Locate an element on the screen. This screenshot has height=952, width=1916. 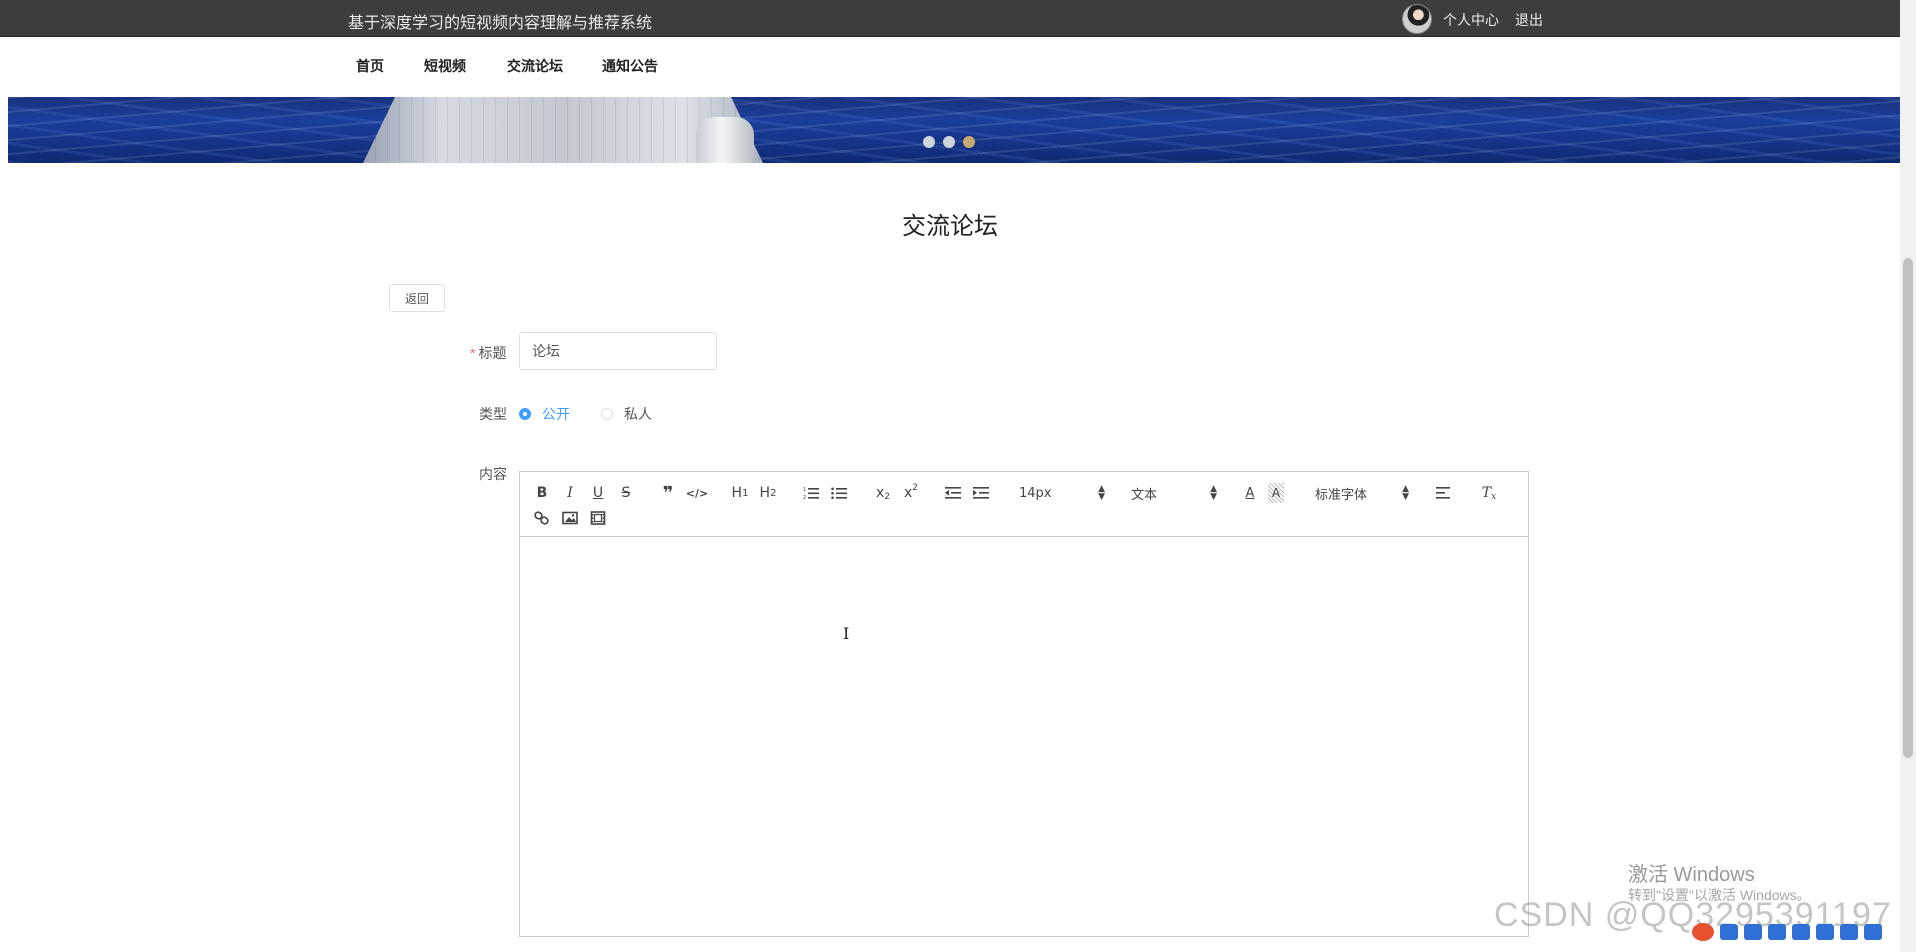
bold-icon: B is located at coordinates (542, 493).